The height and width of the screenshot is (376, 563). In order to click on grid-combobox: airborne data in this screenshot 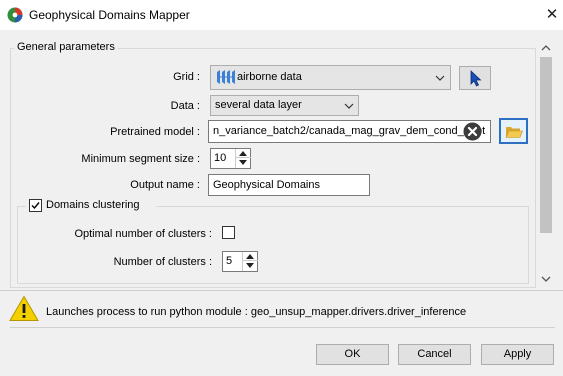, I will do `click(330, 77)`.